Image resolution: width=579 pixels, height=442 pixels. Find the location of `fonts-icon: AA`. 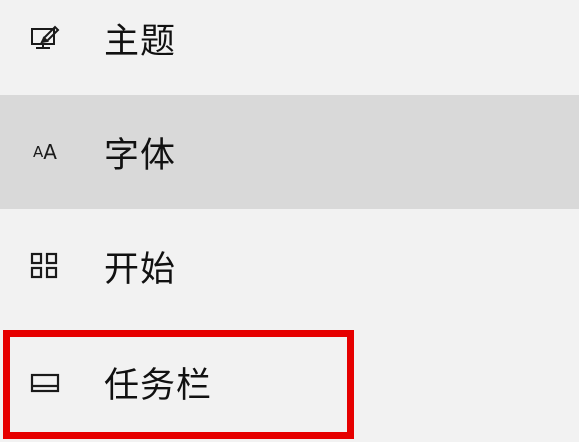

fonts-icon: AA is located at coordinates (45, 152).